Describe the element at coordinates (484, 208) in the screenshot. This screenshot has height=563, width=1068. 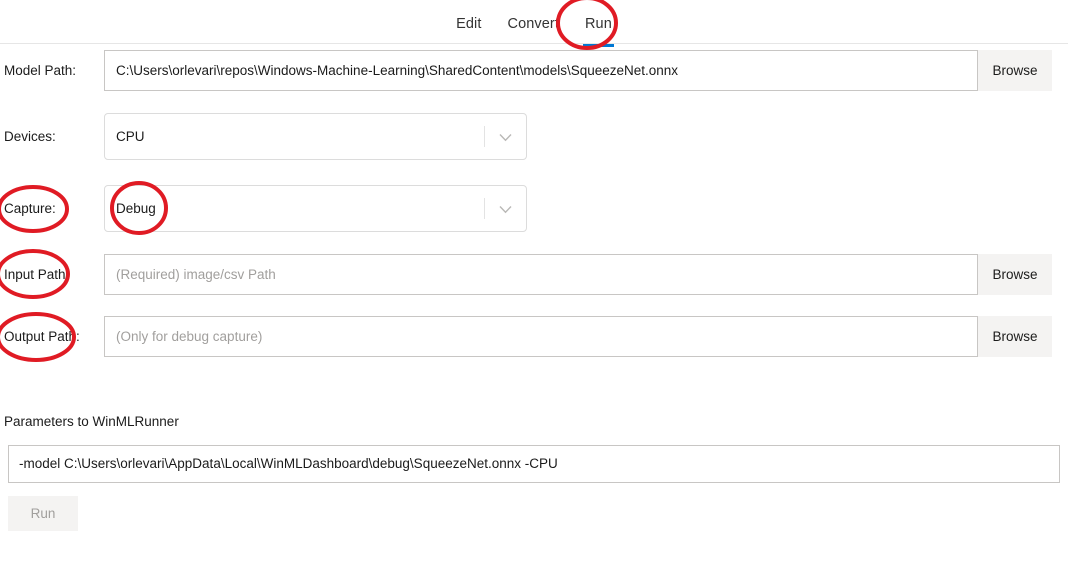
I see `capture-dropdown-separator` at that location.